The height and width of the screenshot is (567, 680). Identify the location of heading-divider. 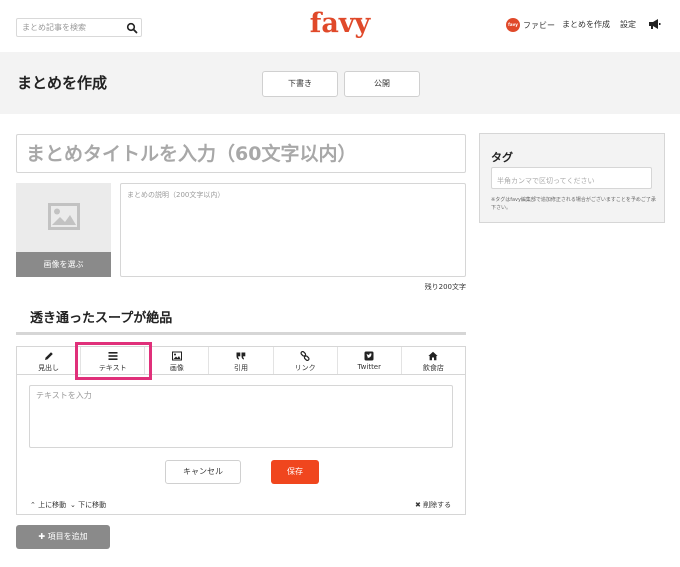
(241, 333).